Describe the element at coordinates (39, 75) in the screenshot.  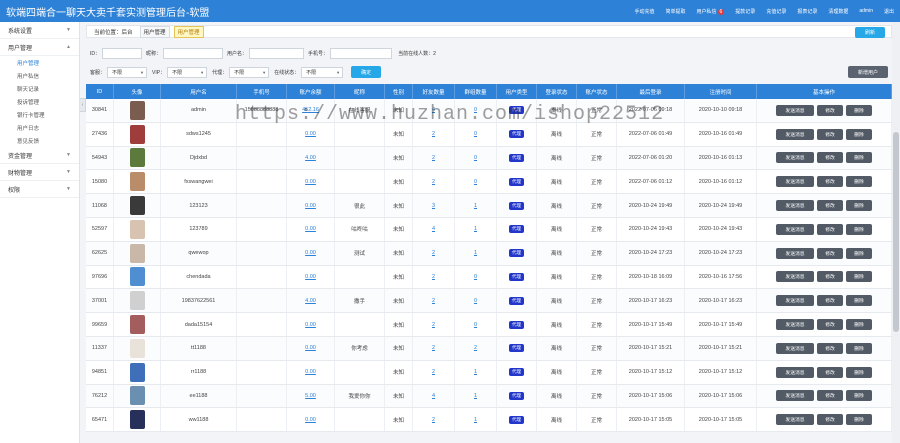
I see `sidebar-item-users-1: 用户私信` at that location.